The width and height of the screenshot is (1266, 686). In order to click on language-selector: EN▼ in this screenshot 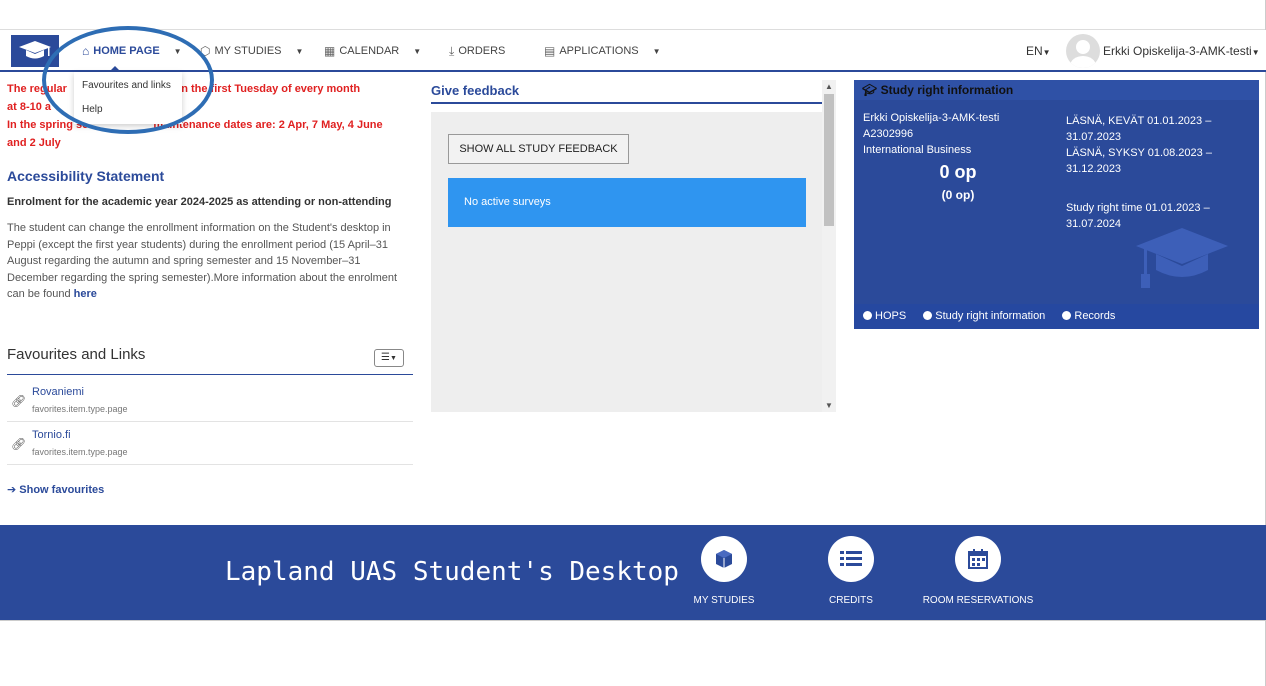, I will do `click(1038, 51)`.